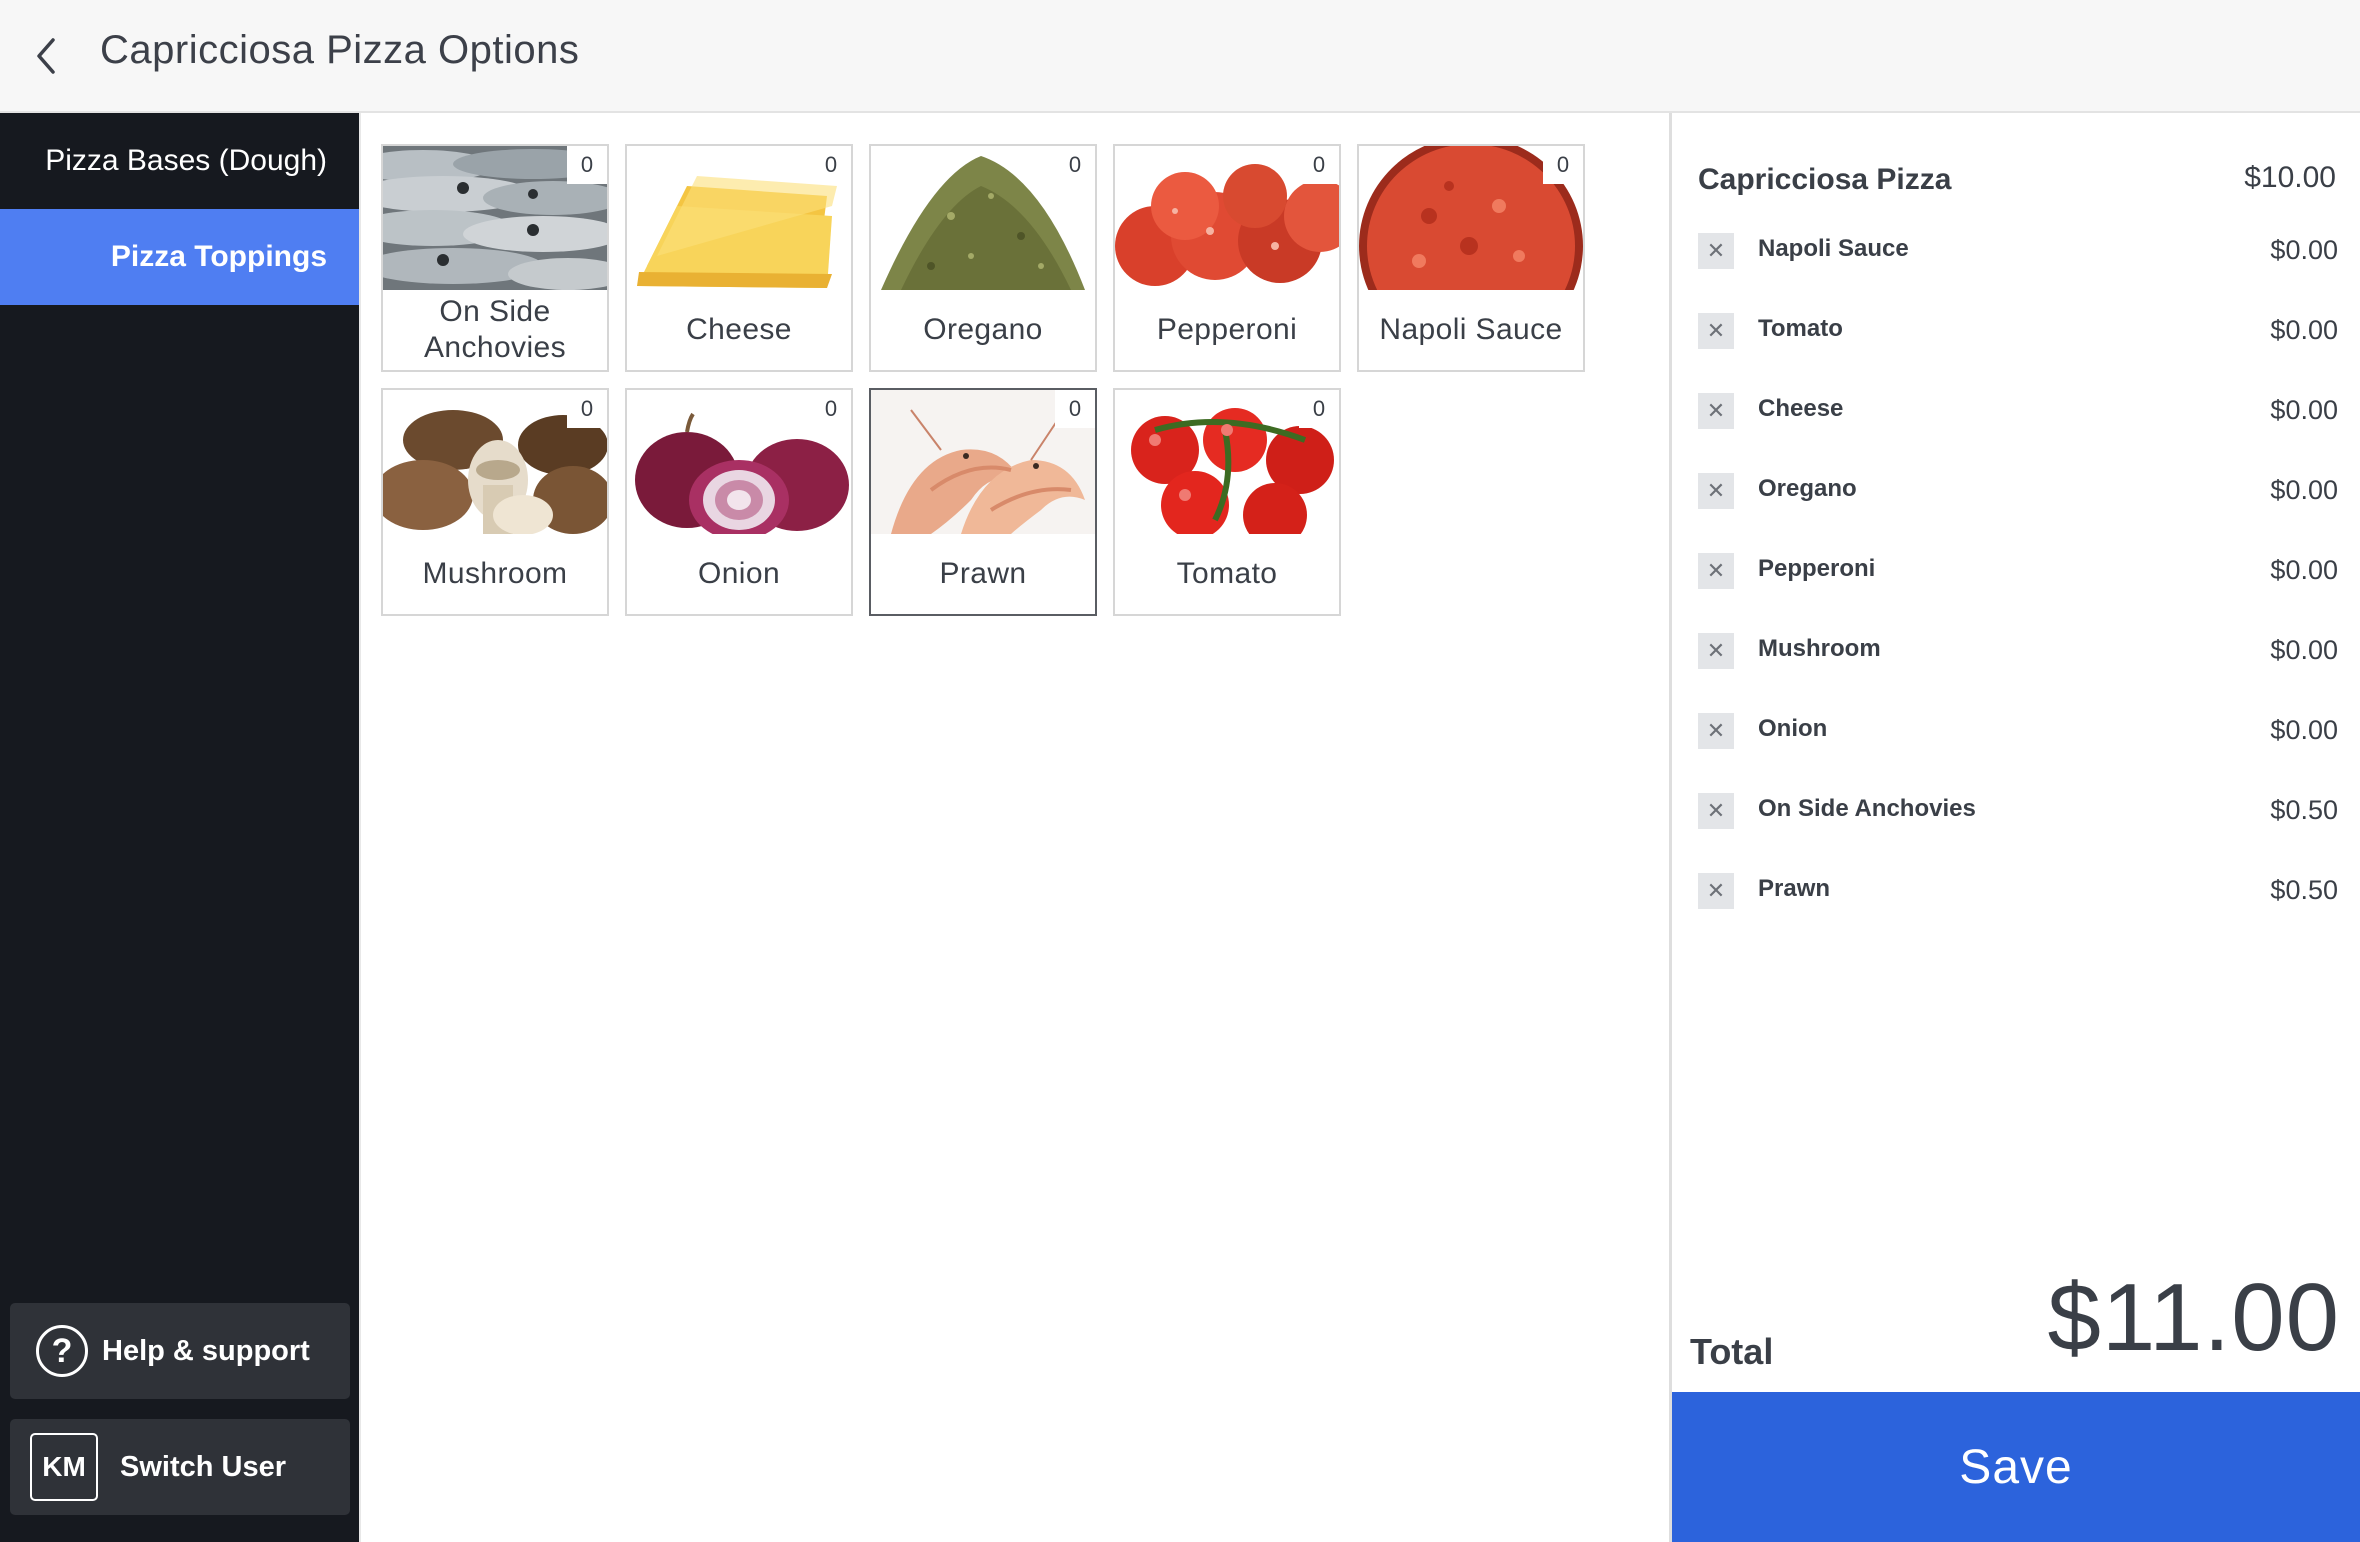  Describe the element at coordinates (1817, 568) in the screenshot. I see `modifier-name: Pepperoni` at that location.